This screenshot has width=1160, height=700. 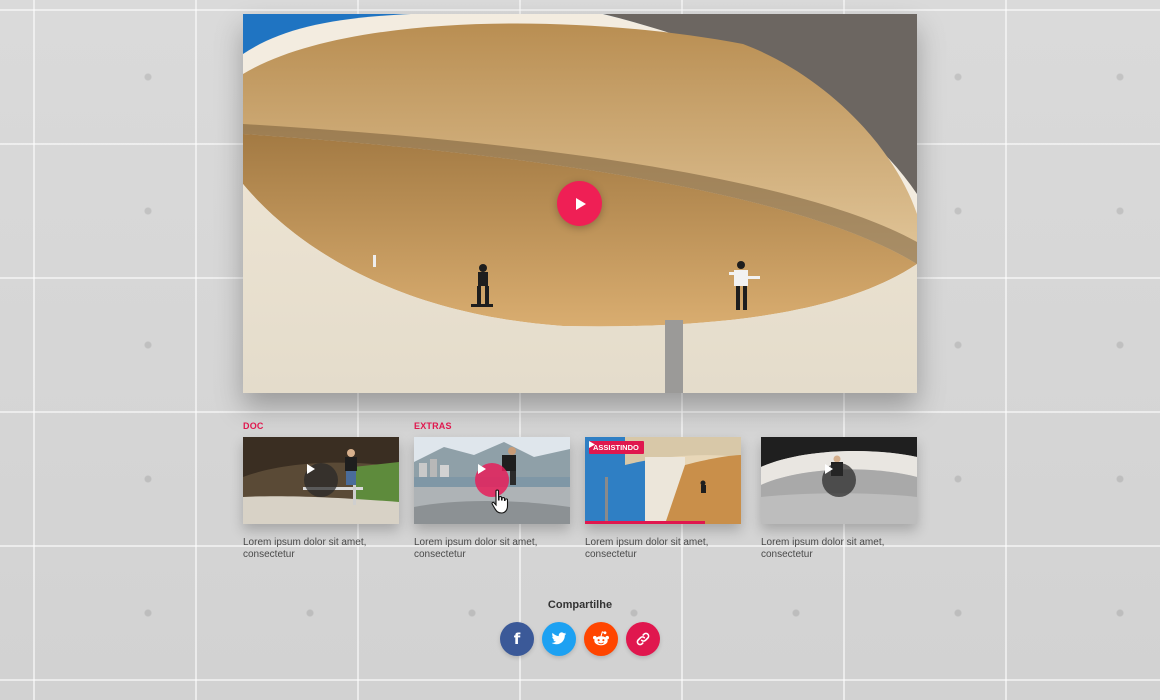 I want to click on twitter-share-button, so click(x=559, y=639).